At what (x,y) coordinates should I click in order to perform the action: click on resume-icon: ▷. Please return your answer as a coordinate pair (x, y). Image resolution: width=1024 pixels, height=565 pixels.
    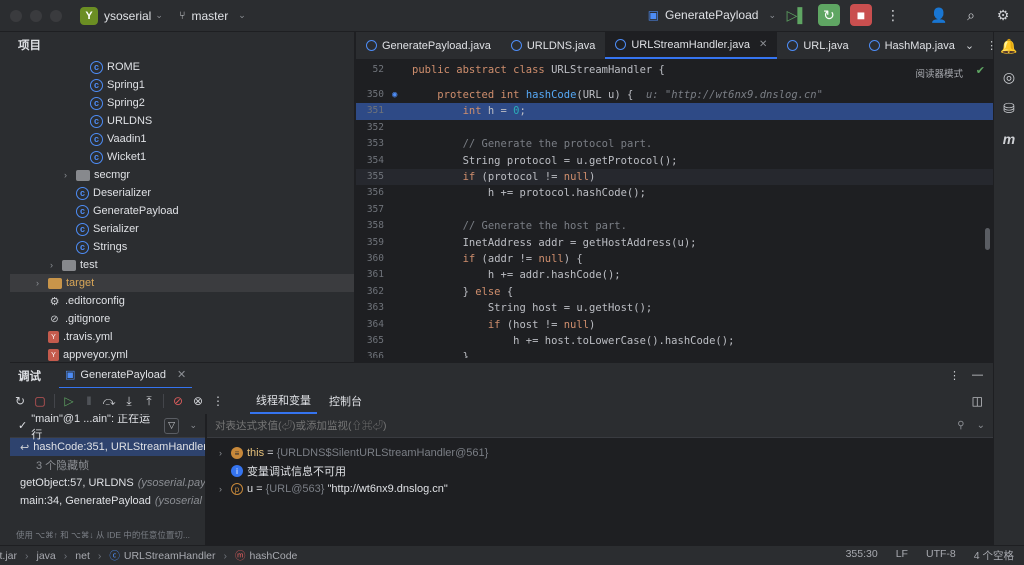
    Looking at the image, I should click on (69, 401).